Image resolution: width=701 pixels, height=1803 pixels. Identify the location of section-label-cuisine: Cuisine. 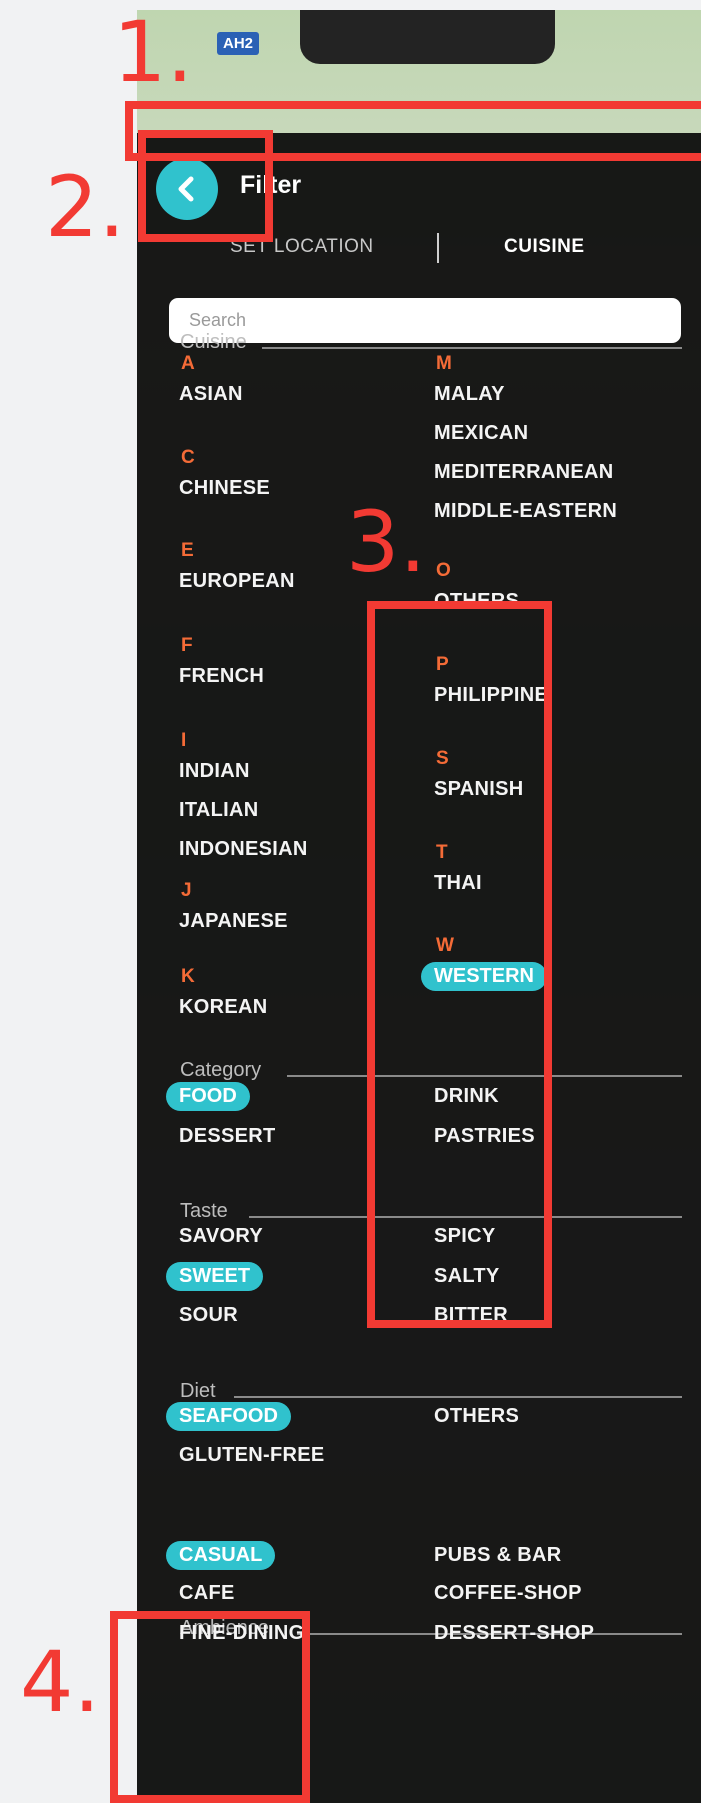
(213, 342).